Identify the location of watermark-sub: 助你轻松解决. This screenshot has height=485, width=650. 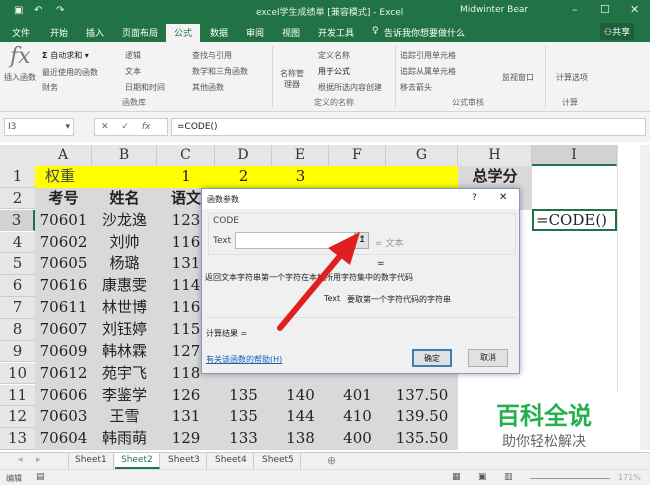
(544, 442).